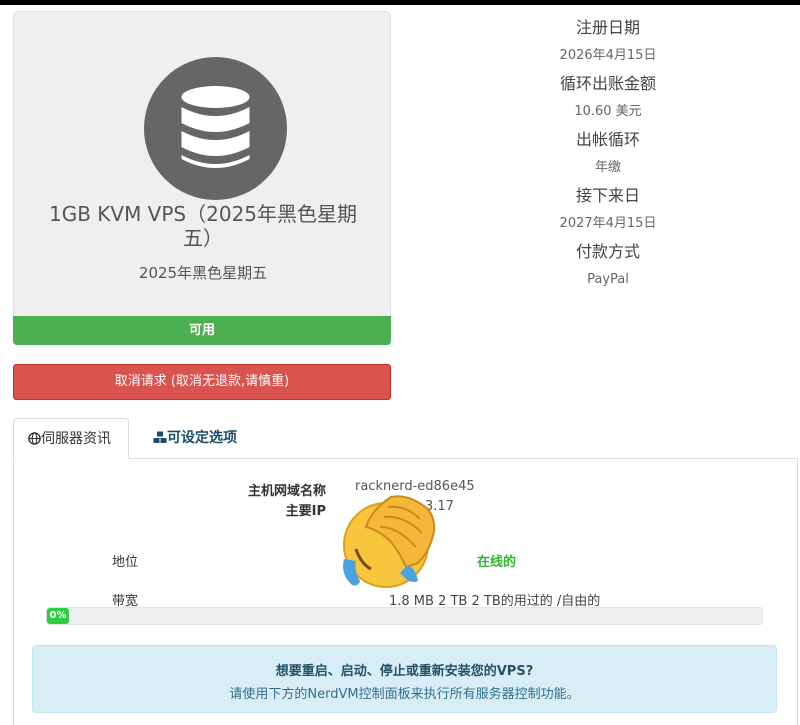  I want to click on recurring-amount-value: 10.60 美元, so click(608, 111).